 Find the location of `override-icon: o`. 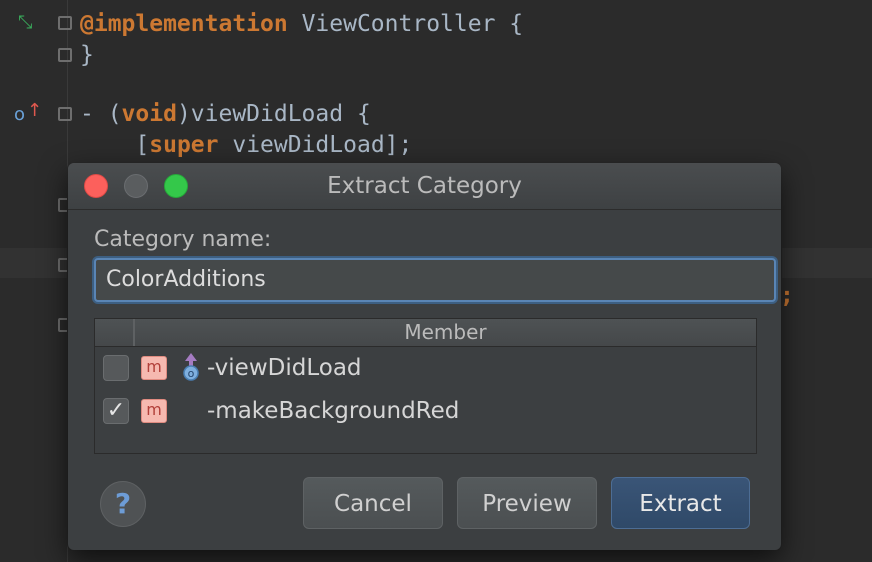

override-icon: o is located at coordinates (191, 367).